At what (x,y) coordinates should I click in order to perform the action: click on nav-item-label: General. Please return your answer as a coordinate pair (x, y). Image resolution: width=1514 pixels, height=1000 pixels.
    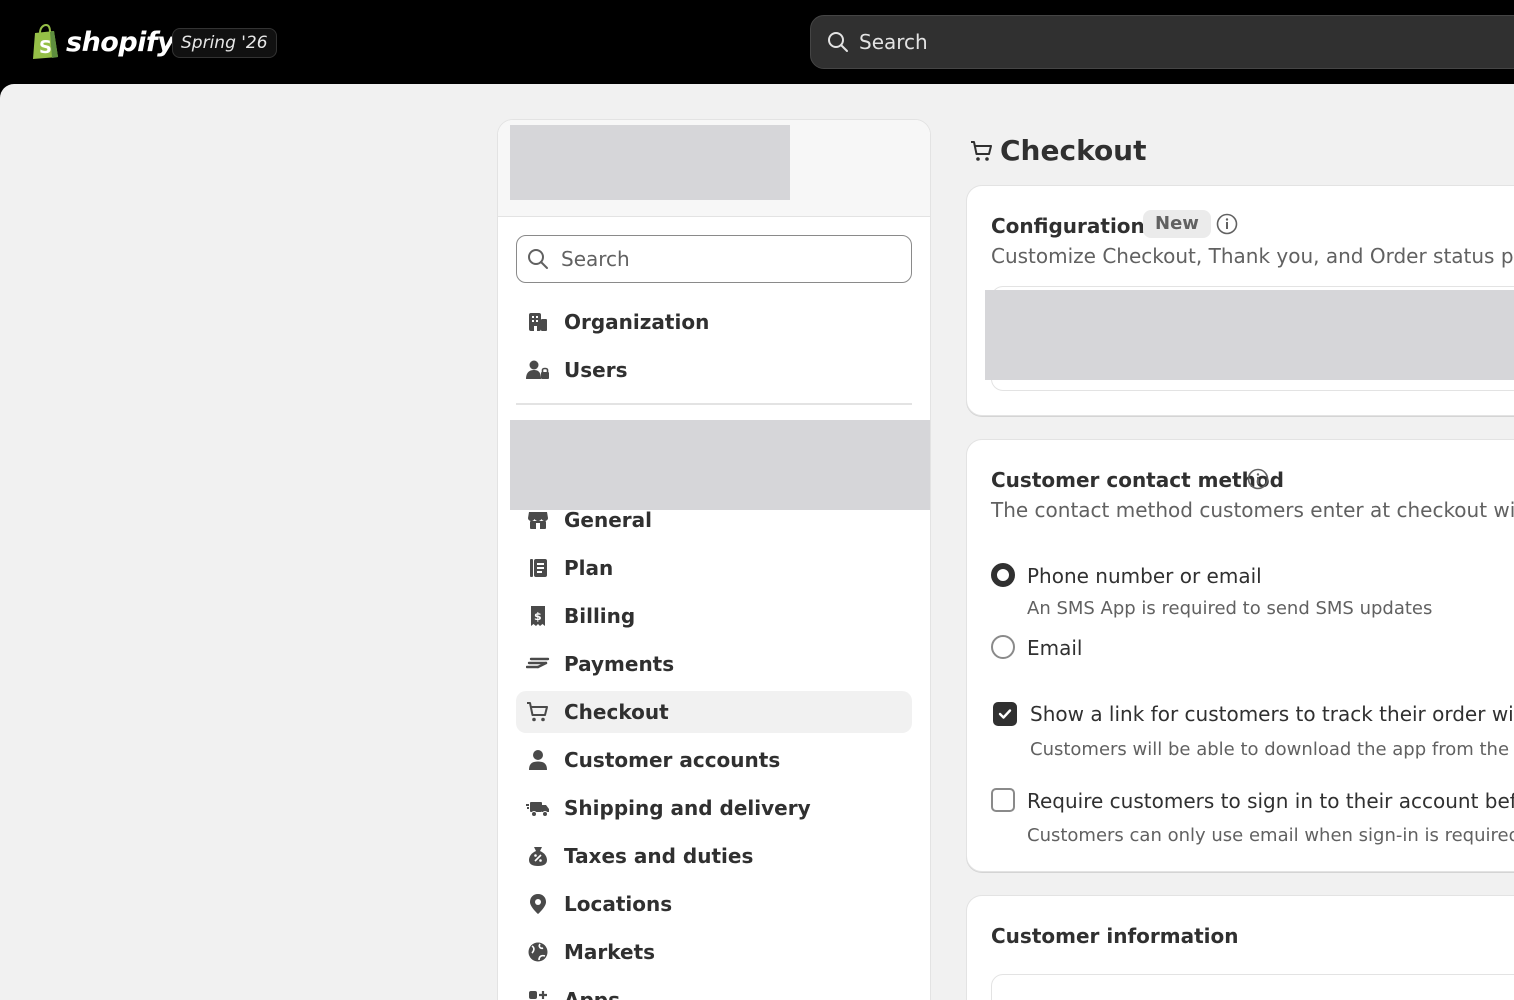
    Looking at the image, I should click on (608, 520).